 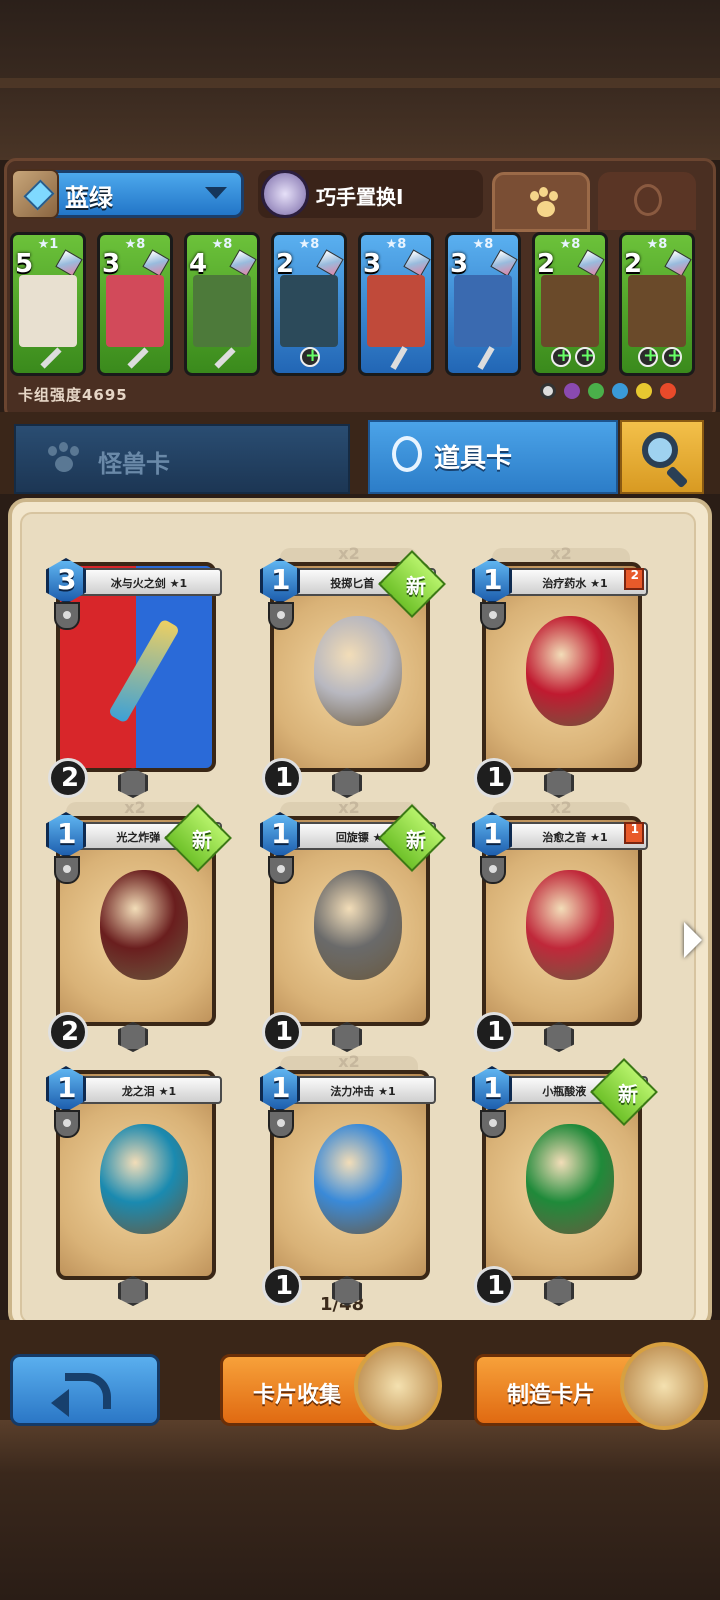 What do you see at coordinates (127, 194) in the screenshot?
I see `deck-select-dropdown: 蓝绿` at bounding box center [127, 194].